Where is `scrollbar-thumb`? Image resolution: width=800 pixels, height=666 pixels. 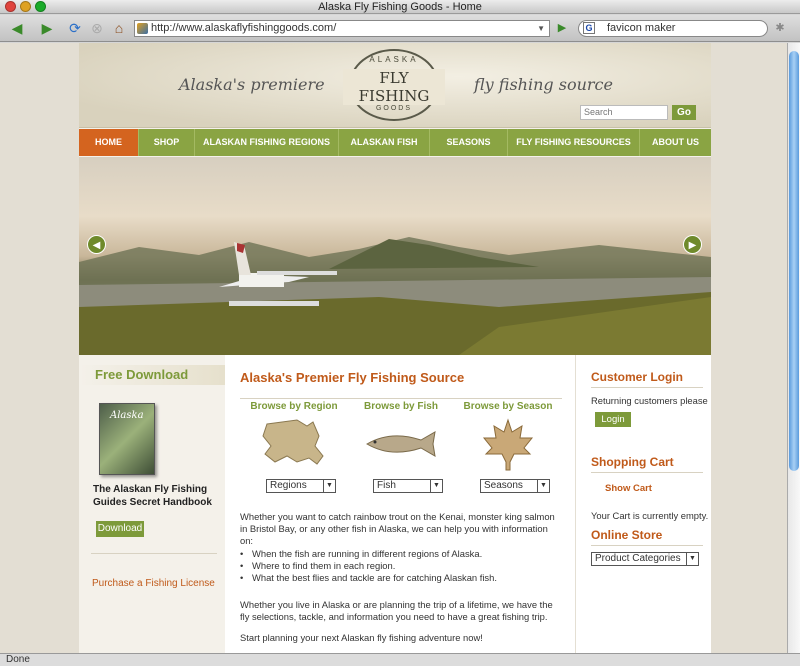 scrollbar-thumb is located at coordinates (794, 261).